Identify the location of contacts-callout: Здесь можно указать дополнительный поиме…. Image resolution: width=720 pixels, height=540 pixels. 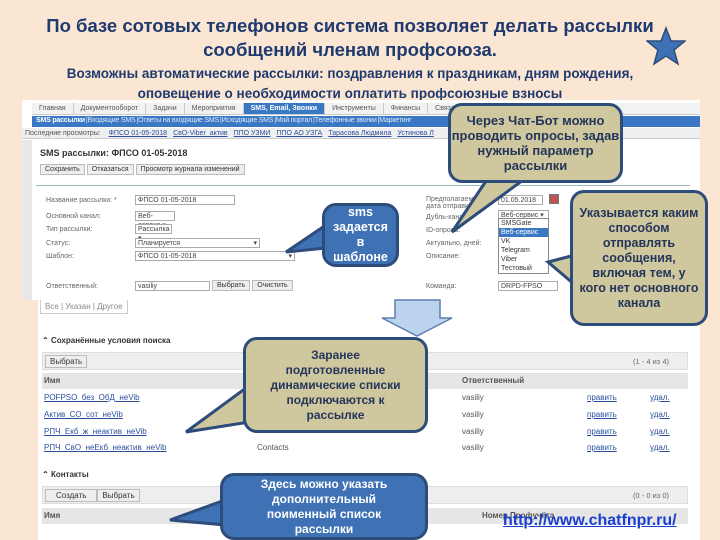
(324, 506).